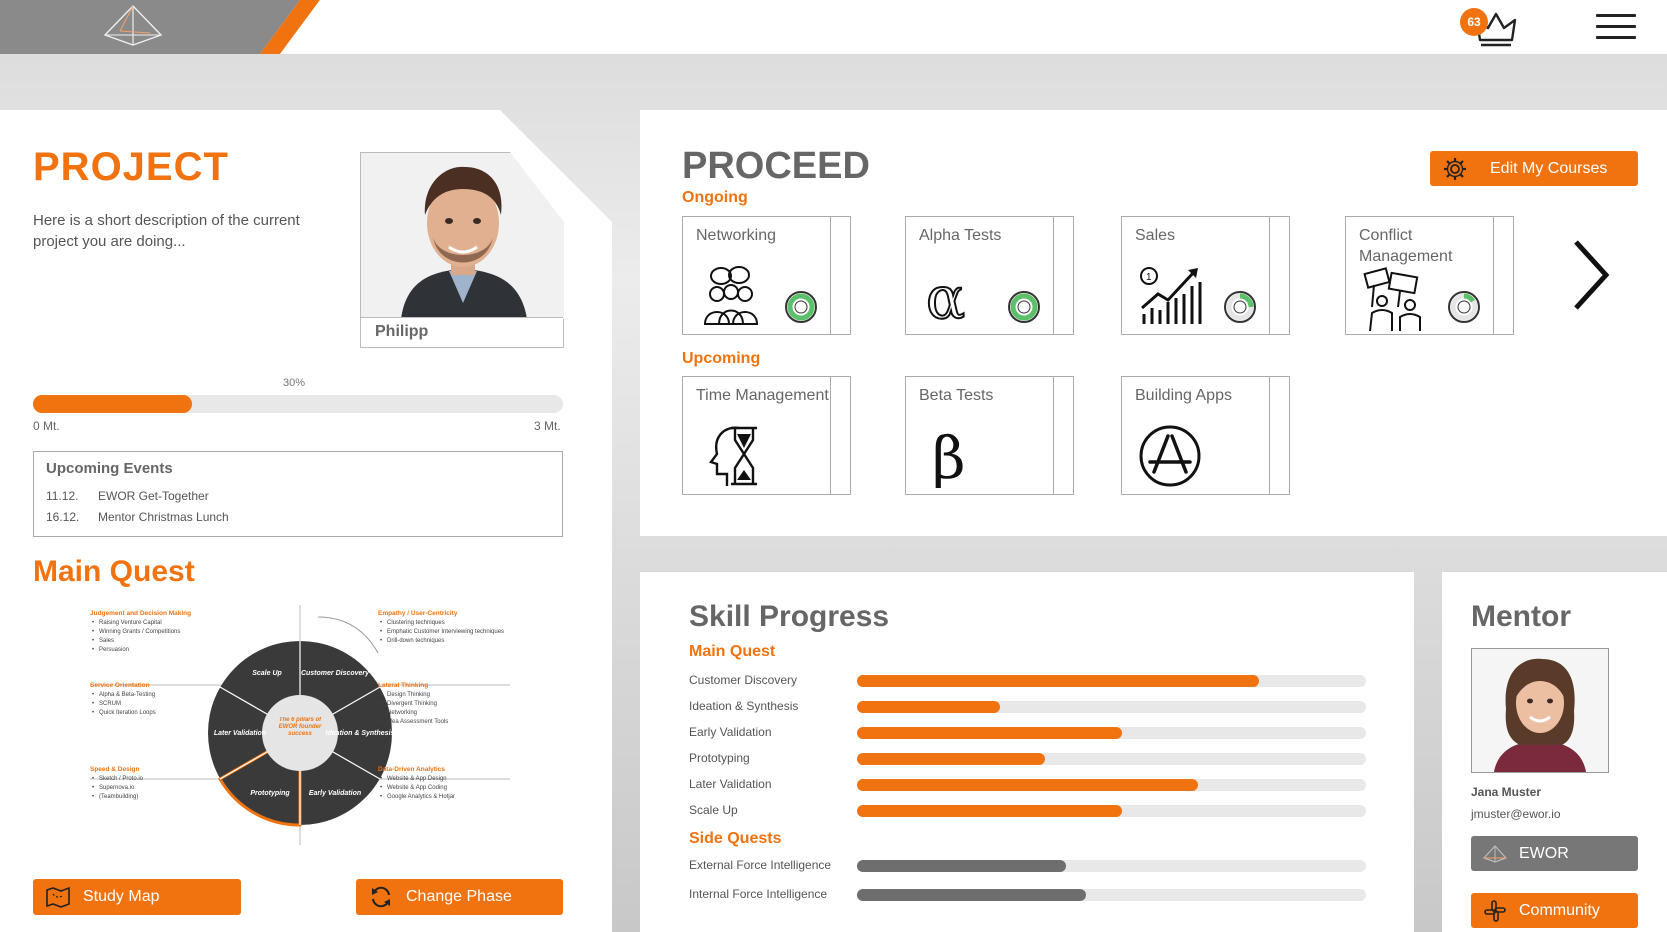 The image size is (1667, 932). Describe the element at coordinates (989, 435) in the screenshot. I see `course-card-beta-tests: Beta Tests β` at that location.